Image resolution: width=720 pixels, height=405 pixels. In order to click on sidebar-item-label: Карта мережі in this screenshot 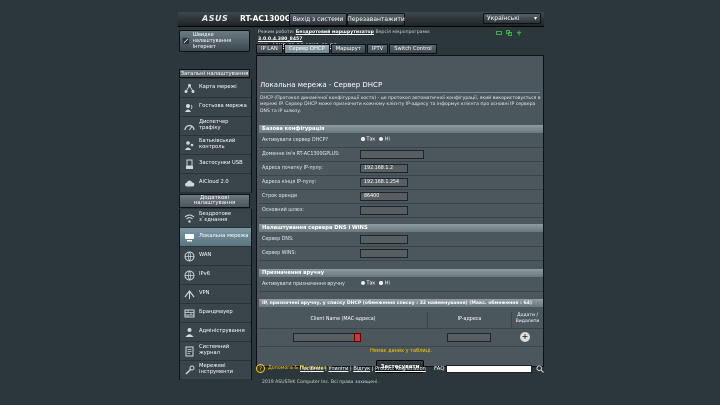, I will do `click(218, 87)`.